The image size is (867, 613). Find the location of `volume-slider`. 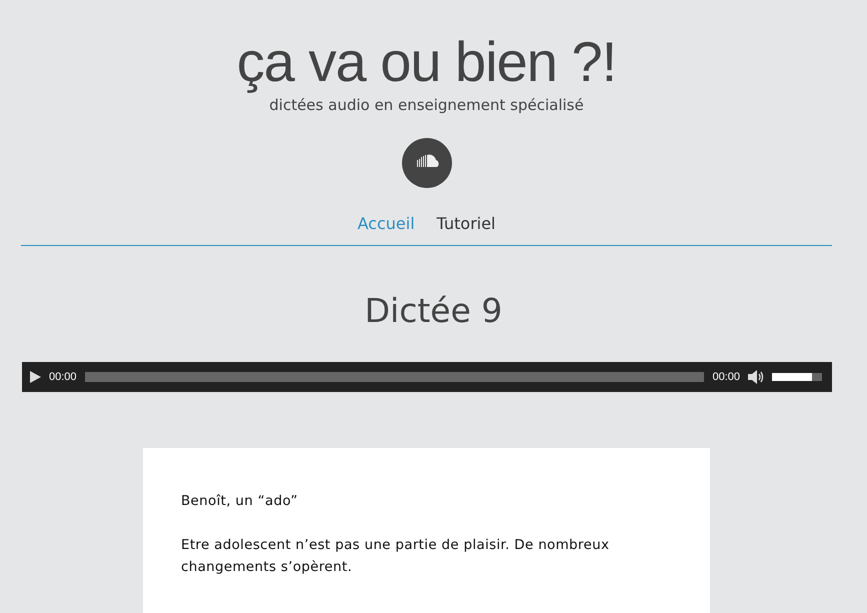

volume-slider is located at coordinates (797, 377).